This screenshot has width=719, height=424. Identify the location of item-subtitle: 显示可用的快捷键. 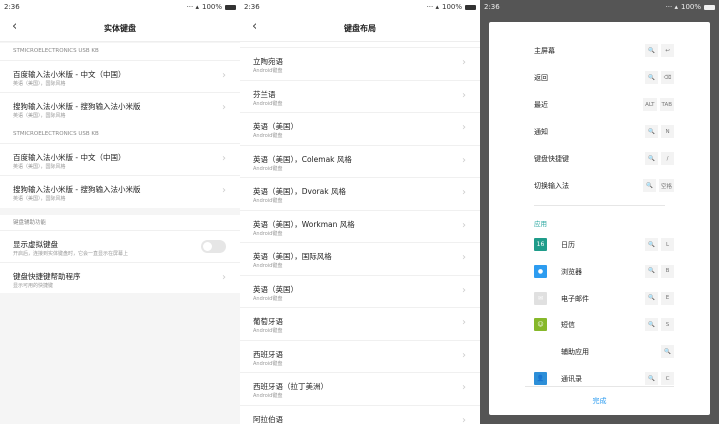
(33, 286).